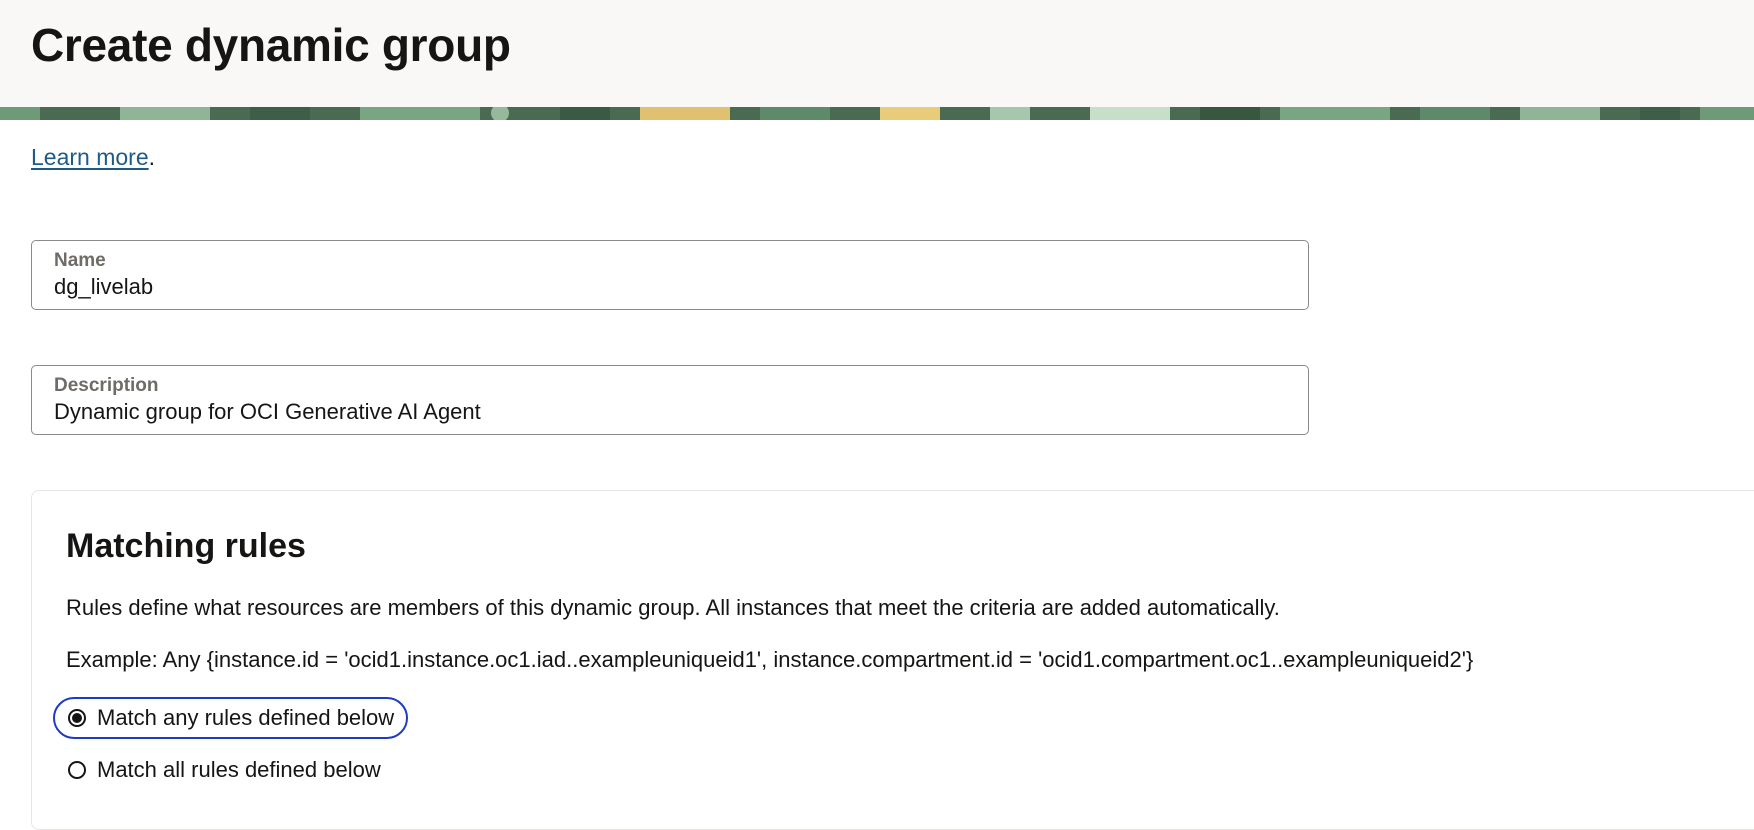  What do you see at coordinates (669, 287) in the screenshot?
I see `name-input` at bounding box center [669, 287].